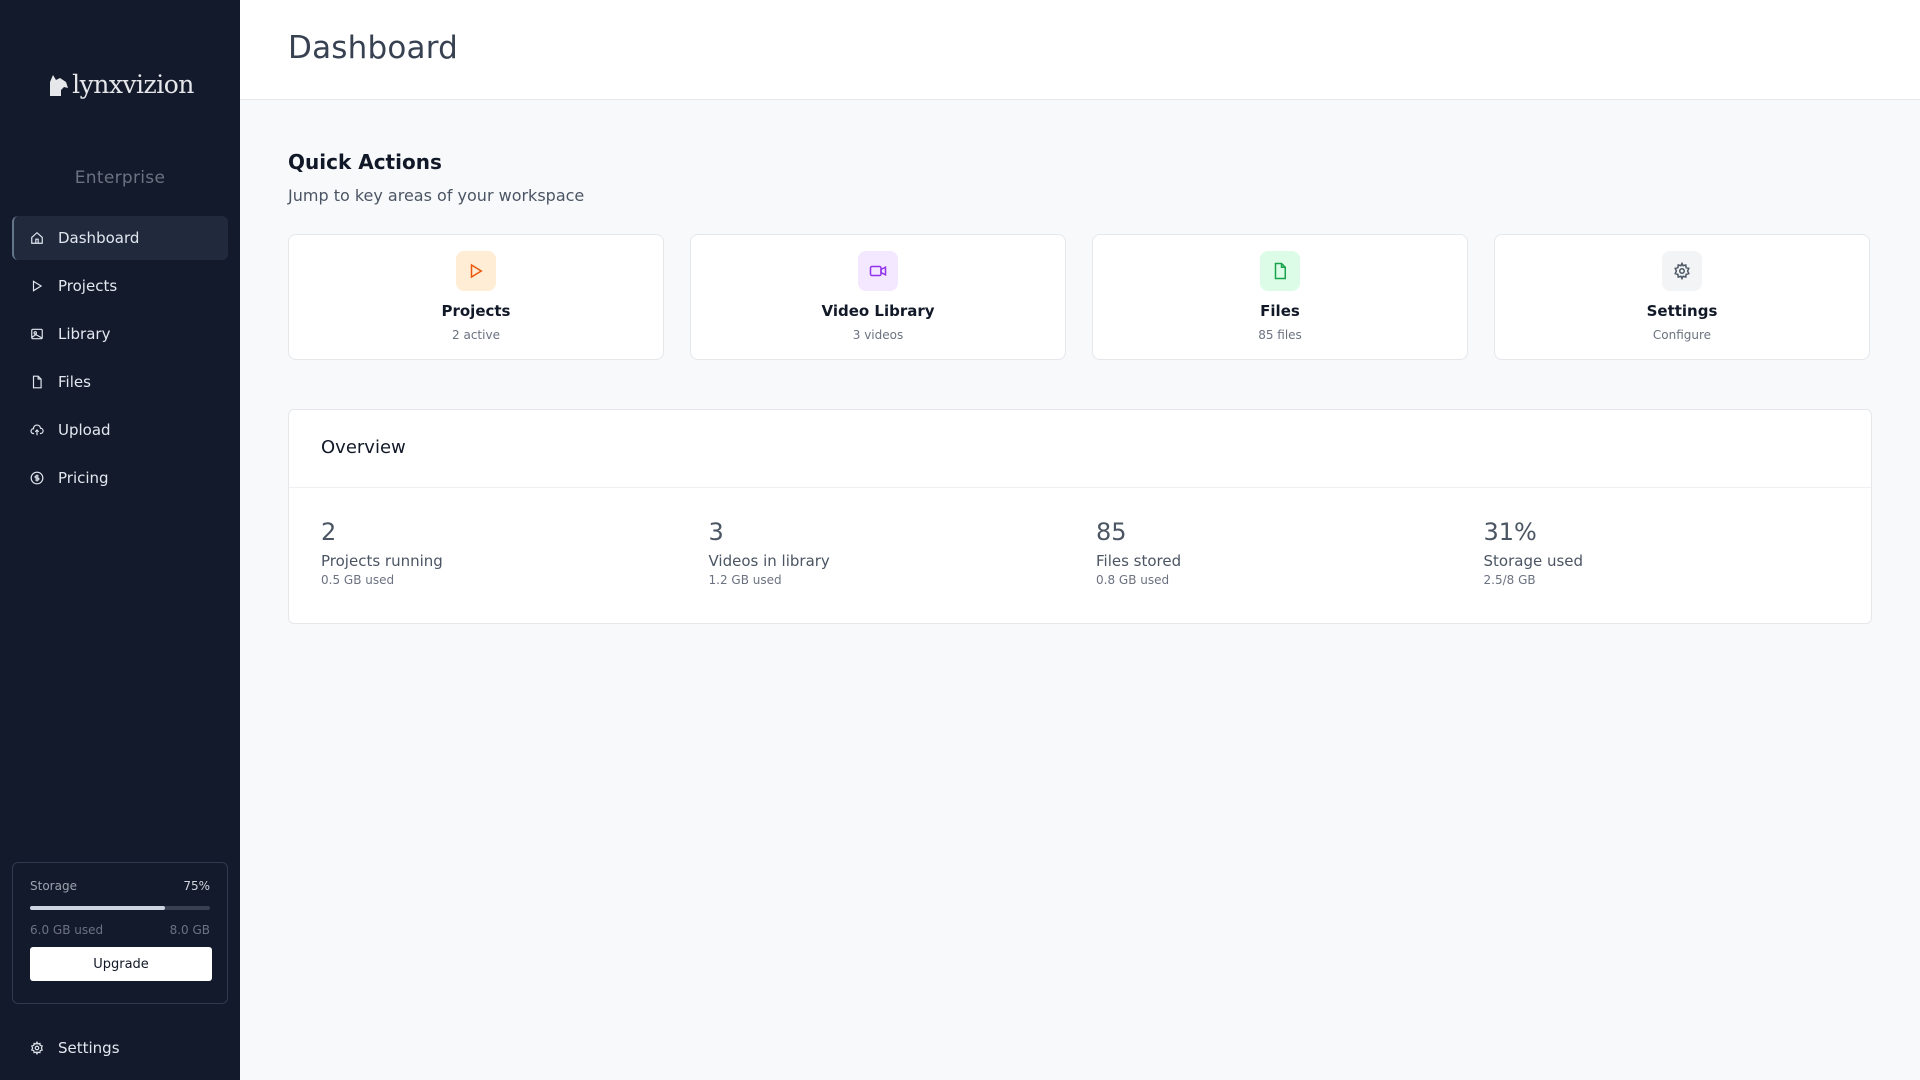  What do you see at coordinates (97, 908) in the screenshot?
I see `storage-progress-fill` at bounding box center [97, 908].